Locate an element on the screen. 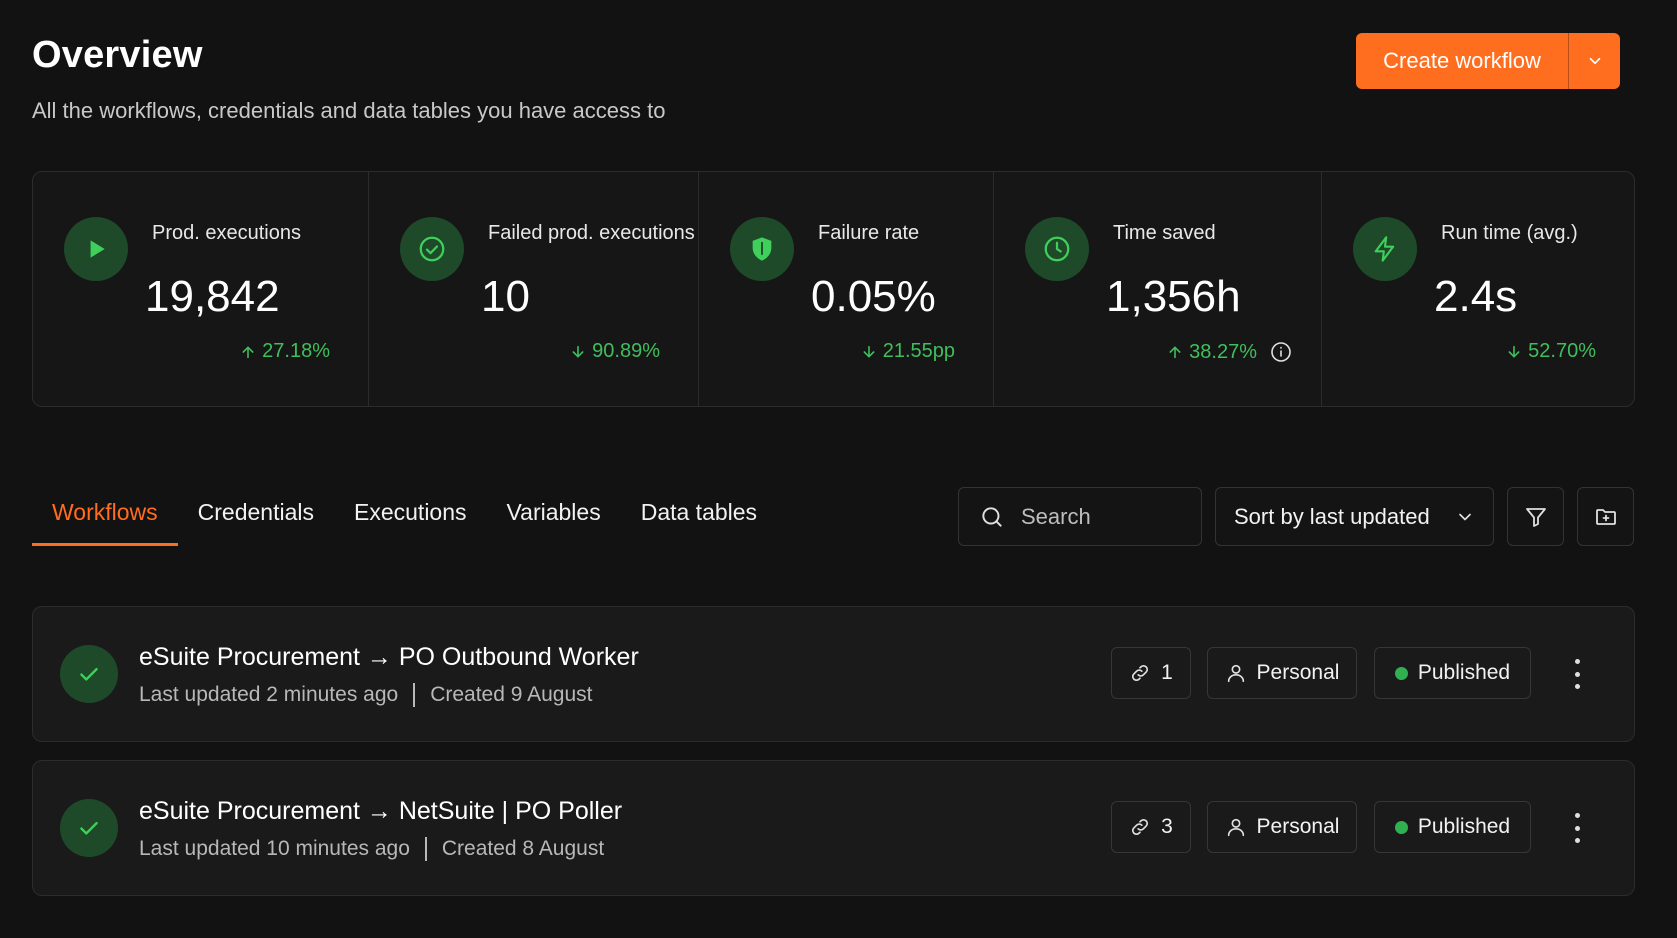  stat-prod-executions: Prod. executions 19,842 27.18% is located at coordinates (201, 289).